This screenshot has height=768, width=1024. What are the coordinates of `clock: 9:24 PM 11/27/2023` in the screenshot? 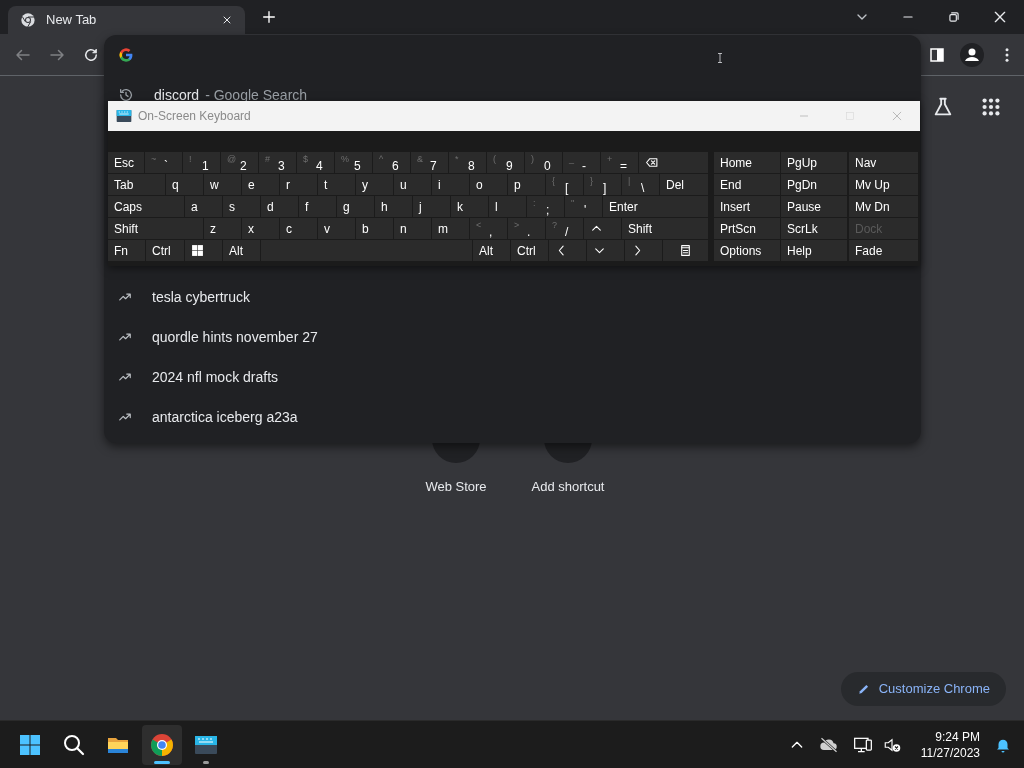 It's located at (950, 744).